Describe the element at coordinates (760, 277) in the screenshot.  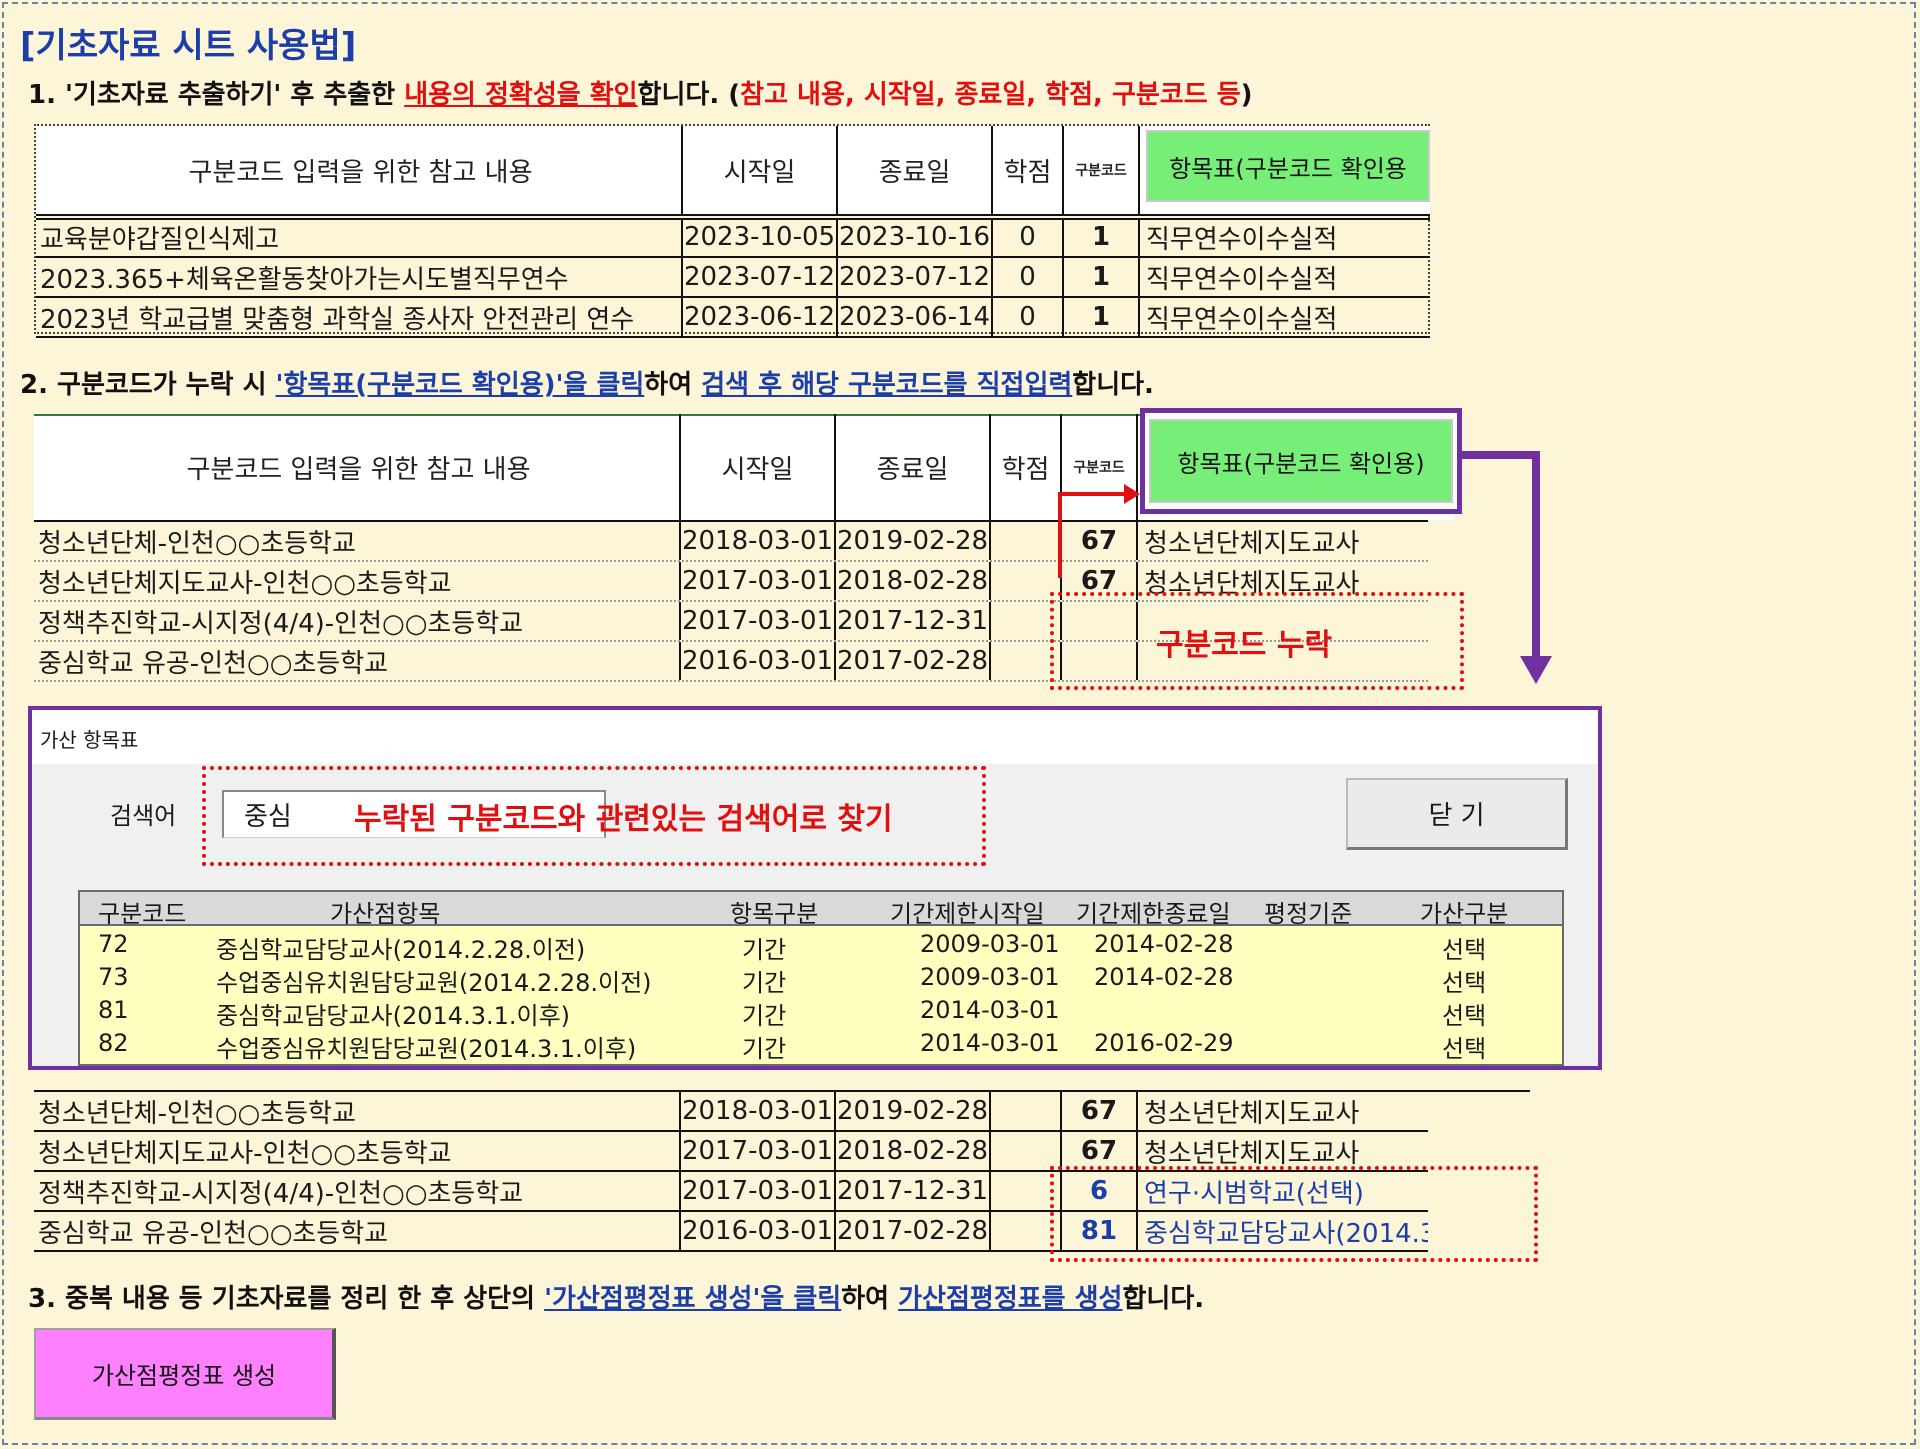
I see `cell-start: 2023-07-12` at that location.